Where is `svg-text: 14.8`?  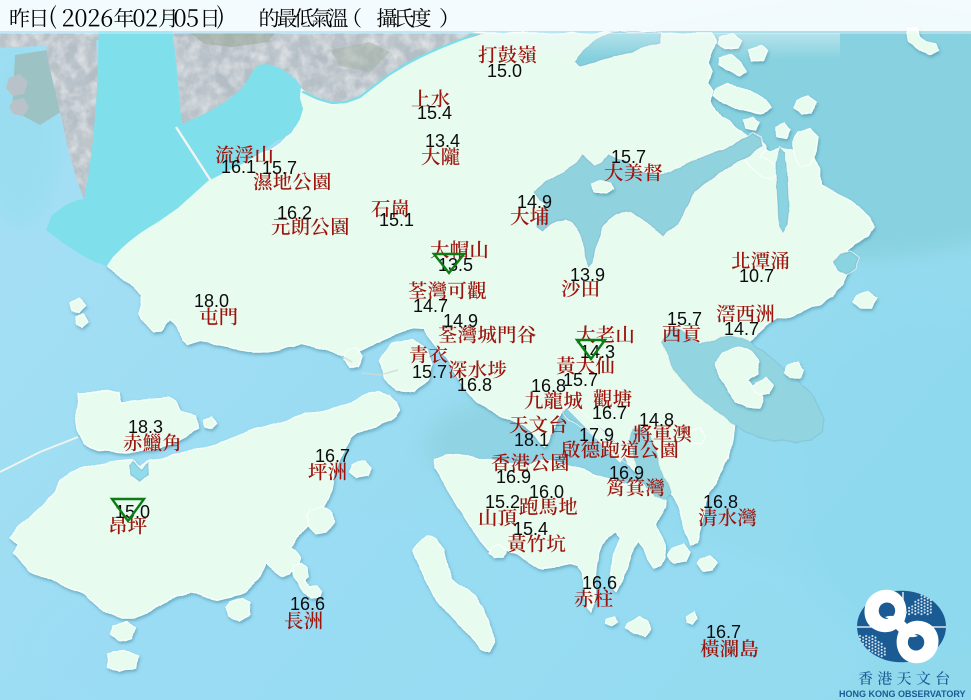 svg-text: 14.8 is located at coordinates (656, 420).